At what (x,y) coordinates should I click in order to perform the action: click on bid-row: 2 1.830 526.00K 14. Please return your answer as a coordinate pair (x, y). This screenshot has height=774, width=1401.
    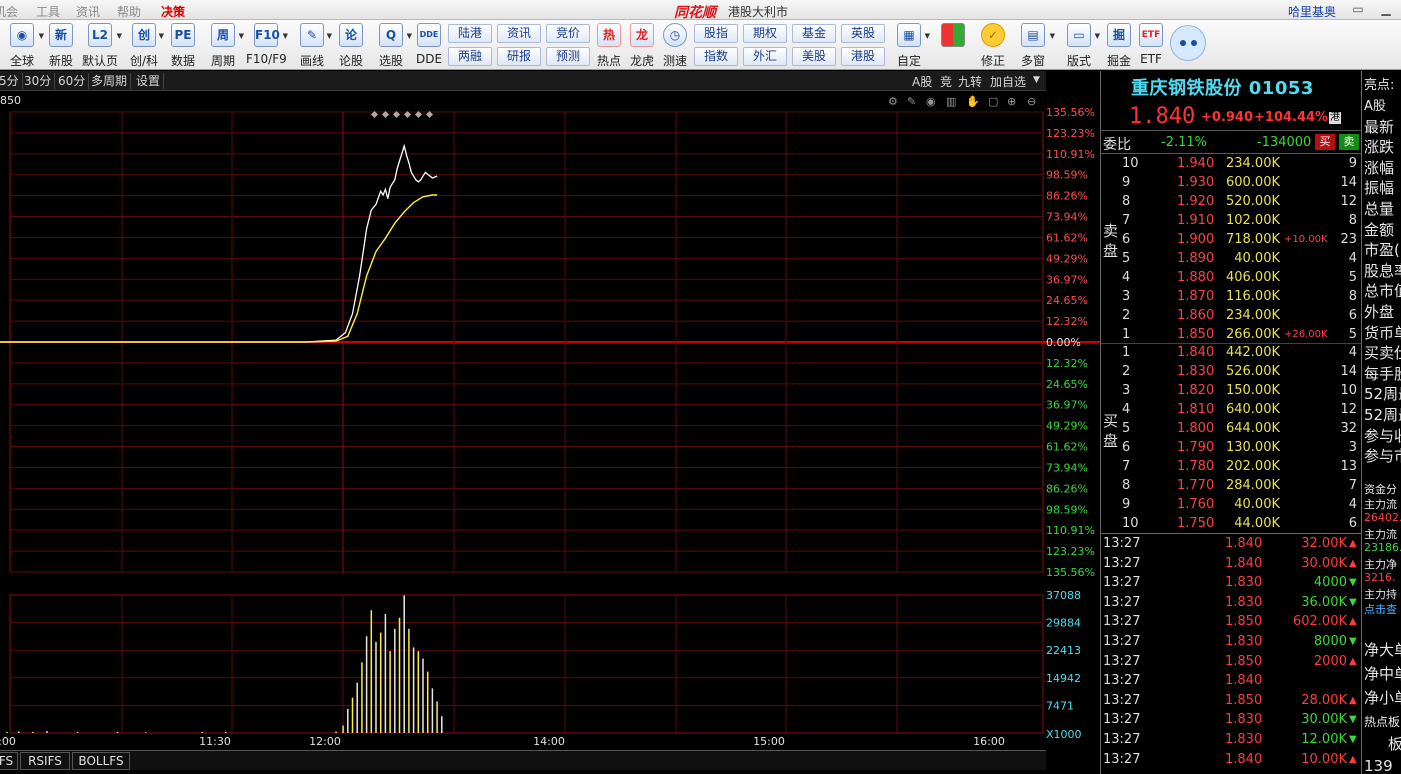
    Looking at the image, I should click on (1231, 371).